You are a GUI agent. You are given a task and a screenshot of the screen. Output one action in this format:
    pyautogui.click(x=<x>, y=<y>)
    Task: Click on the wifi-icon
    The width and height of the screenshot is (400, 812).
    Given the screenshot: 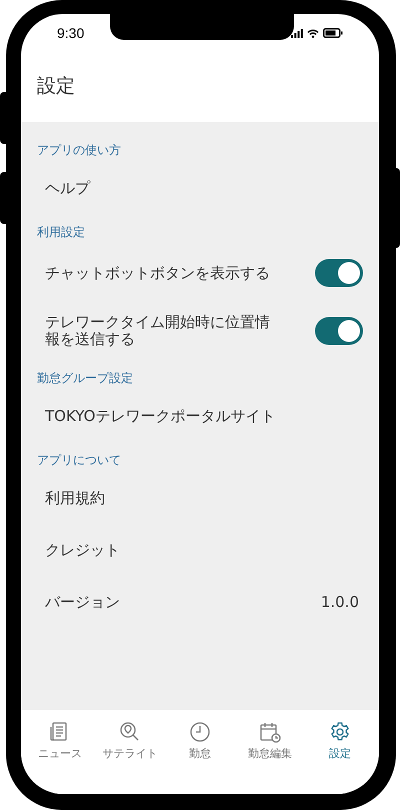 What is the action you would take?
    pyautogui.click(x=313, y=33)
    